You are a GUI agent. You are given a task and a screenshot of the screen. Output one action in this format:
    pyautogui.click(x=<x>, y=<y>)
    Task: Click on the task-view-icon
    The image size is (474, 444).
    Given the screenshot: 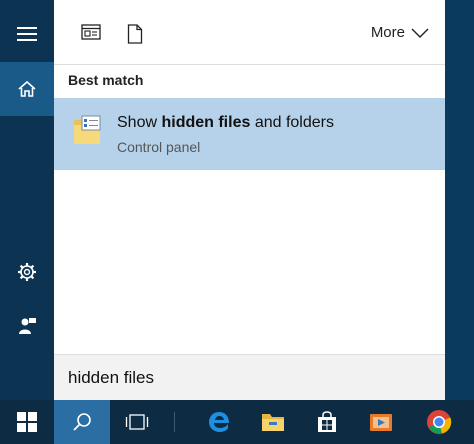 What is the action you would take?
    pyautogui.click(x=137, y=422)
    